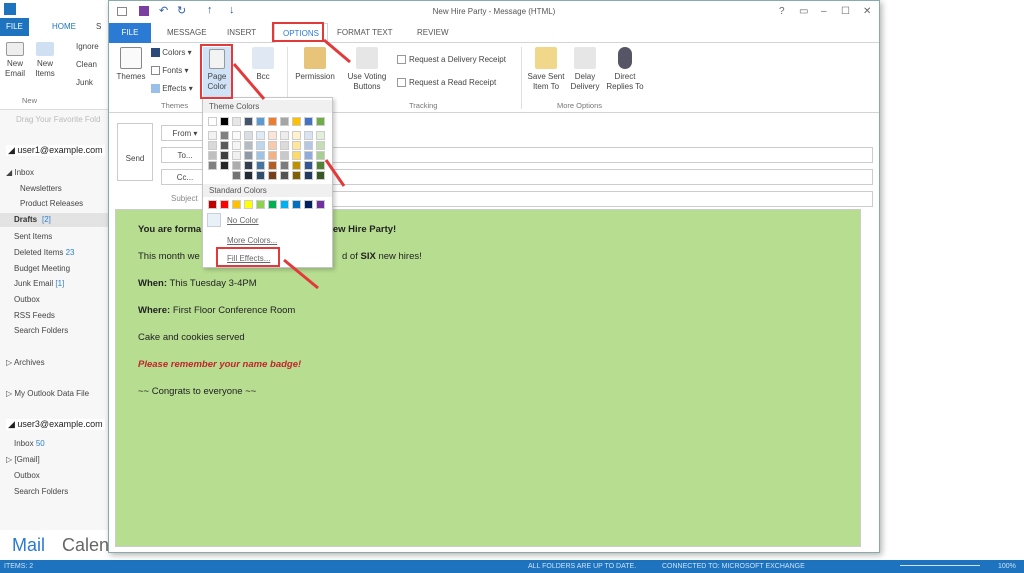 This screenshot has height=573, width=1024. Describe the element at coordinates (263, 64) in the screenshot. I see `bcc-button: Bcc` at that location.